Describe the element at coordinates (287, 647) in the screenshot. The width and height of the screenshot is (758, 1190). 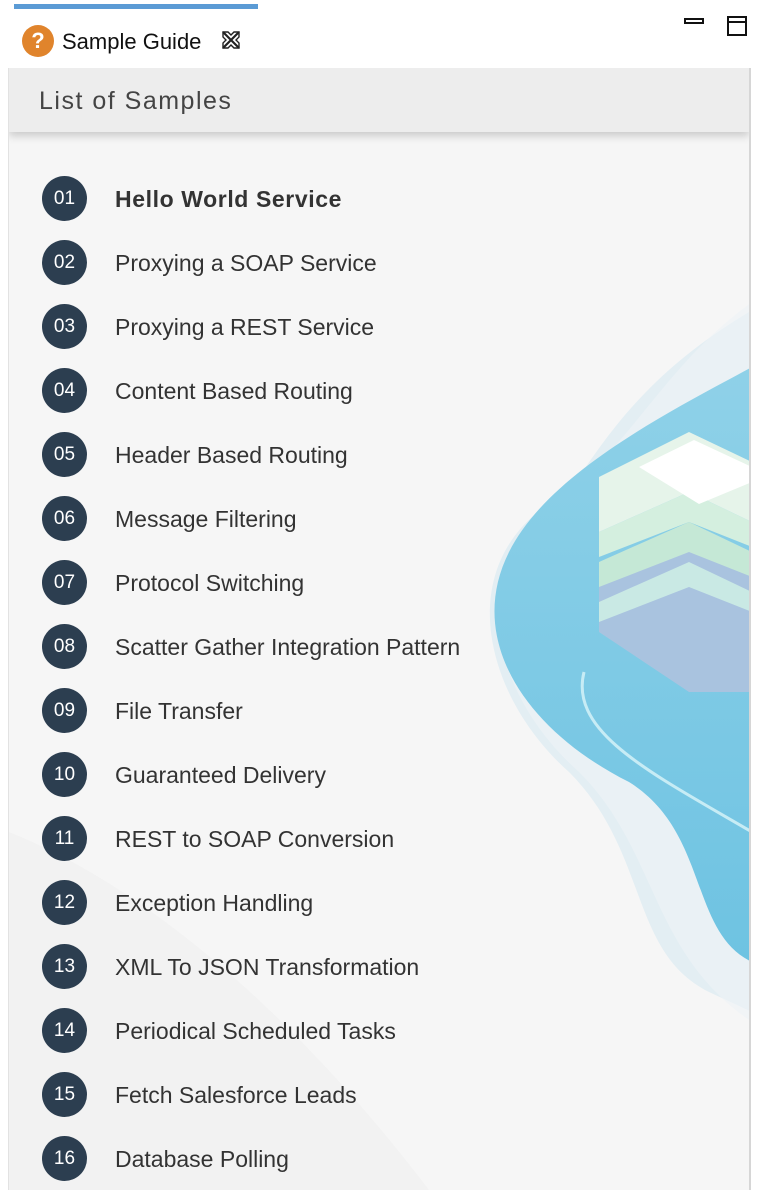
I see `sample-label: Scatter Gather Integration Pattern` at that location.